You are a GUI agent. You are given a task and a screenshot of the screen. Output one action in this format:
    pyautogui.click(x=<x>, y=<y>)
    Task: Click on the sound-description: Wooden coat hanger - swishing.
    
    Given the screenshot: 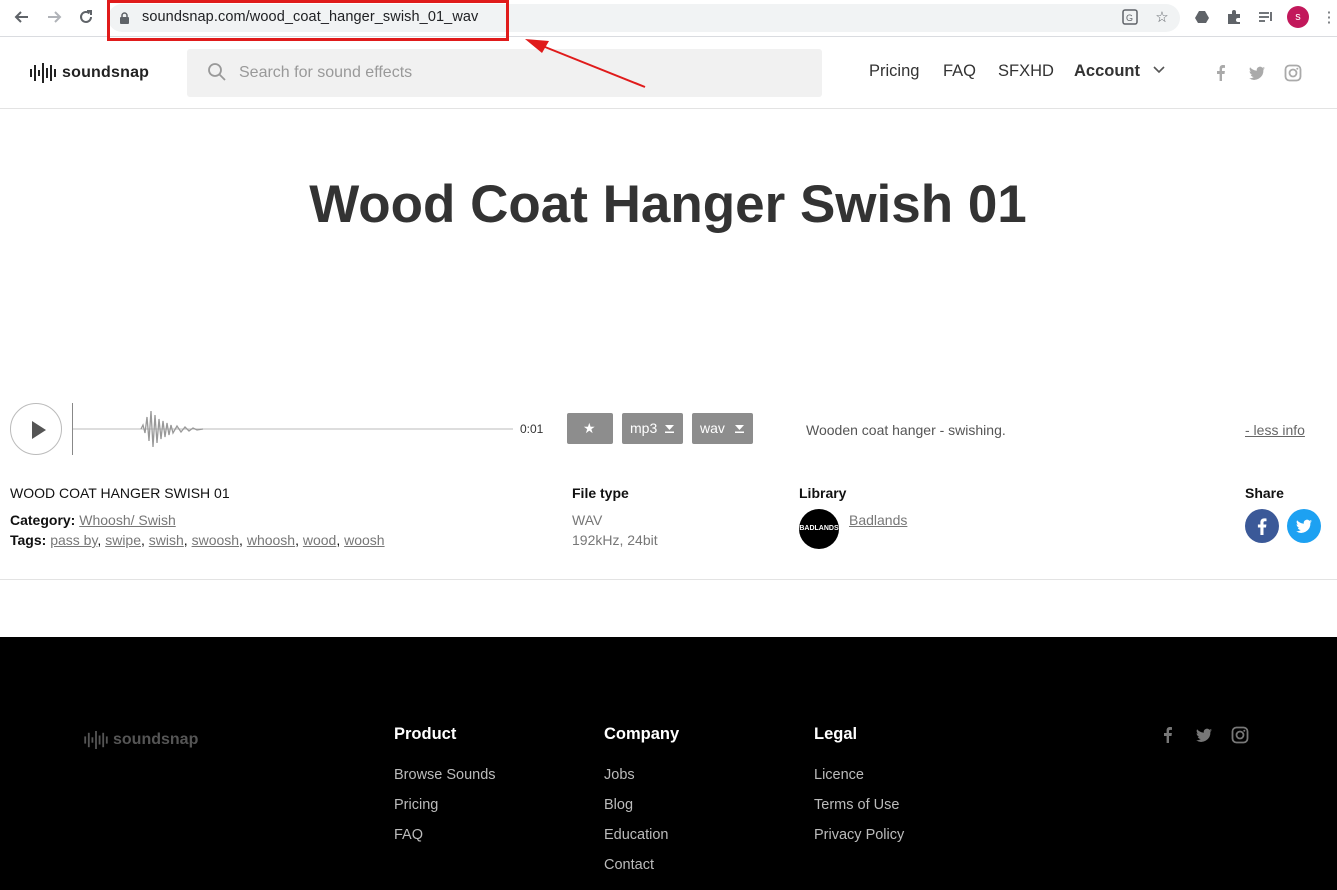 What is the action you would take?
    pyautogui.click(x=906, y=430)
    